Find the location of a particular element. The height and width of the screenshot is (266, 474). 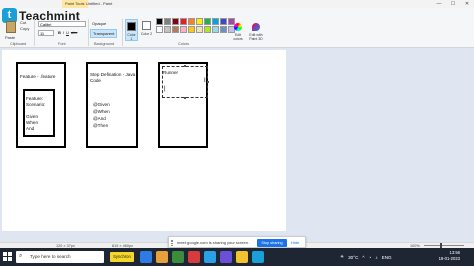

and-line: And is located at coordinates (30, 128).